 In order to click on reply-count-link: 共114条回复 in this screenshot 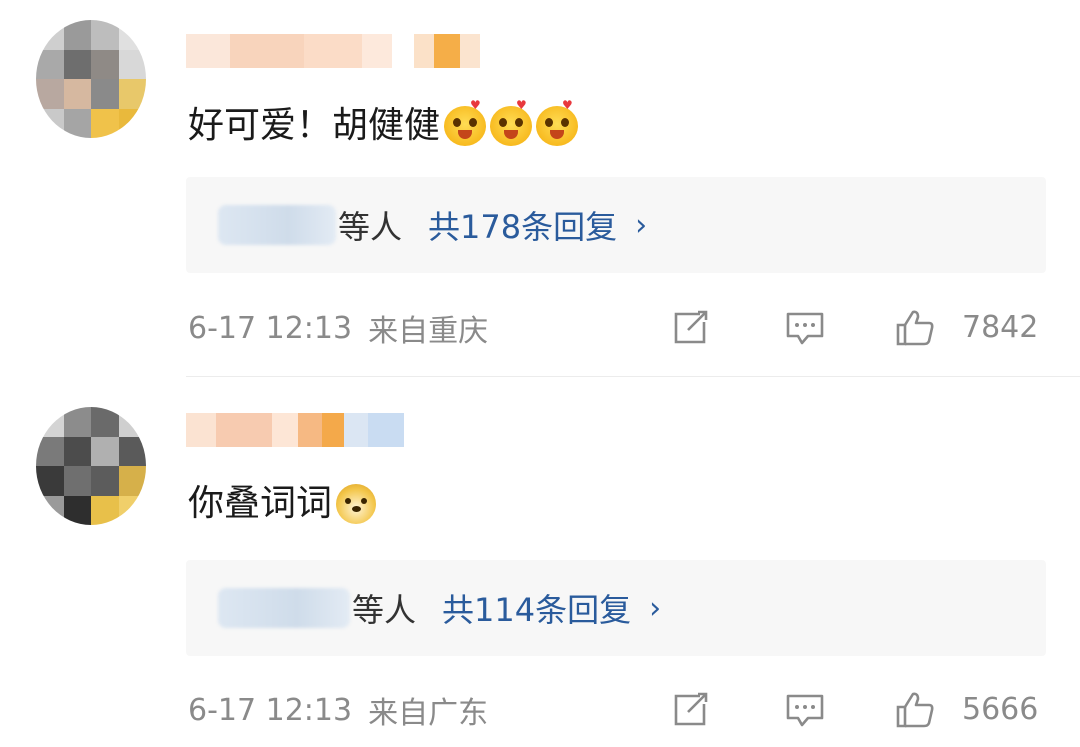, I will do `click(536, 608)`.